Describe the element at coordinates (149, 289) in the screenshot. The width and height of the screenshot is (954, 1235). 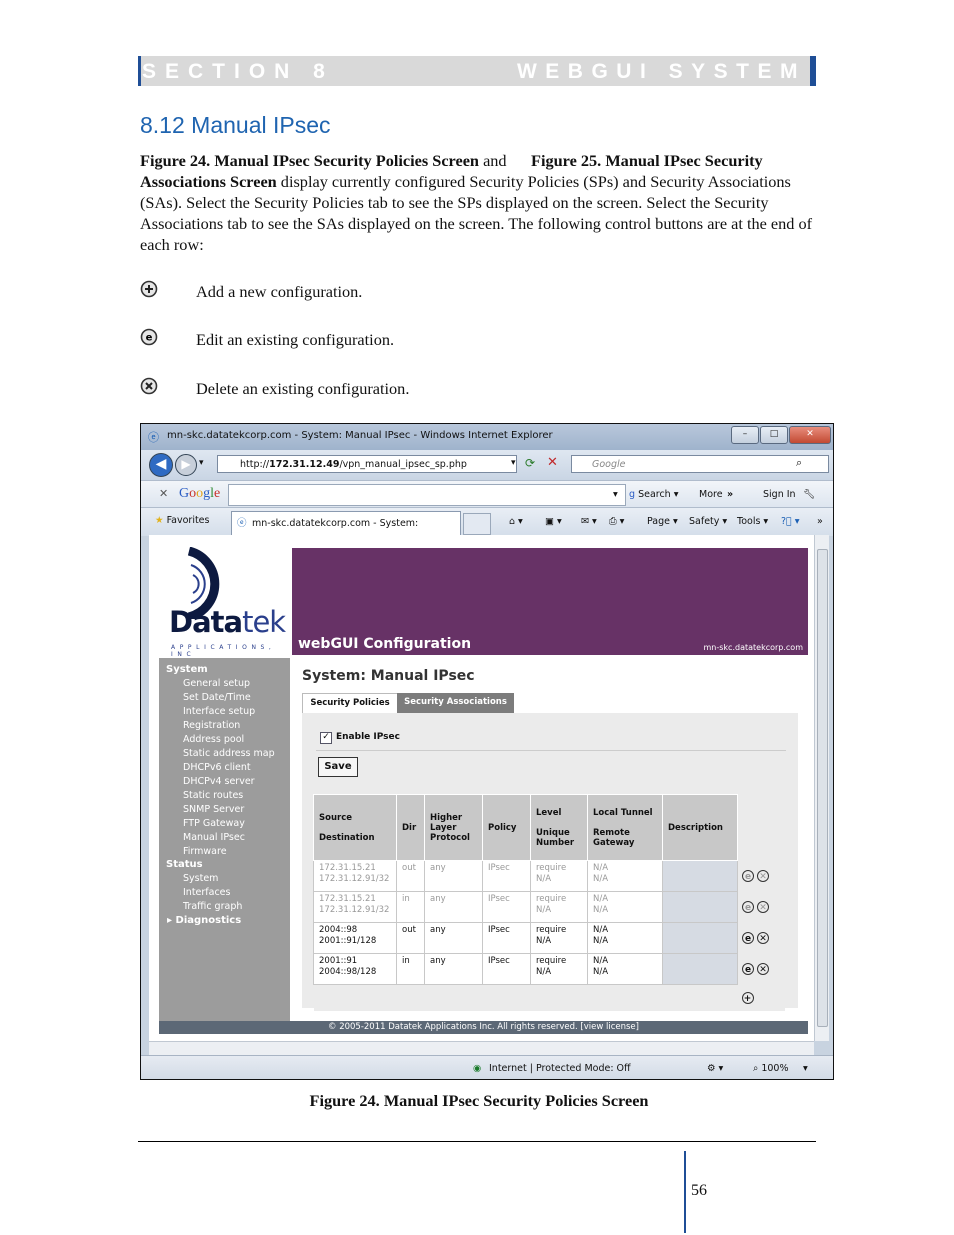
I see `add-icon` at that location.